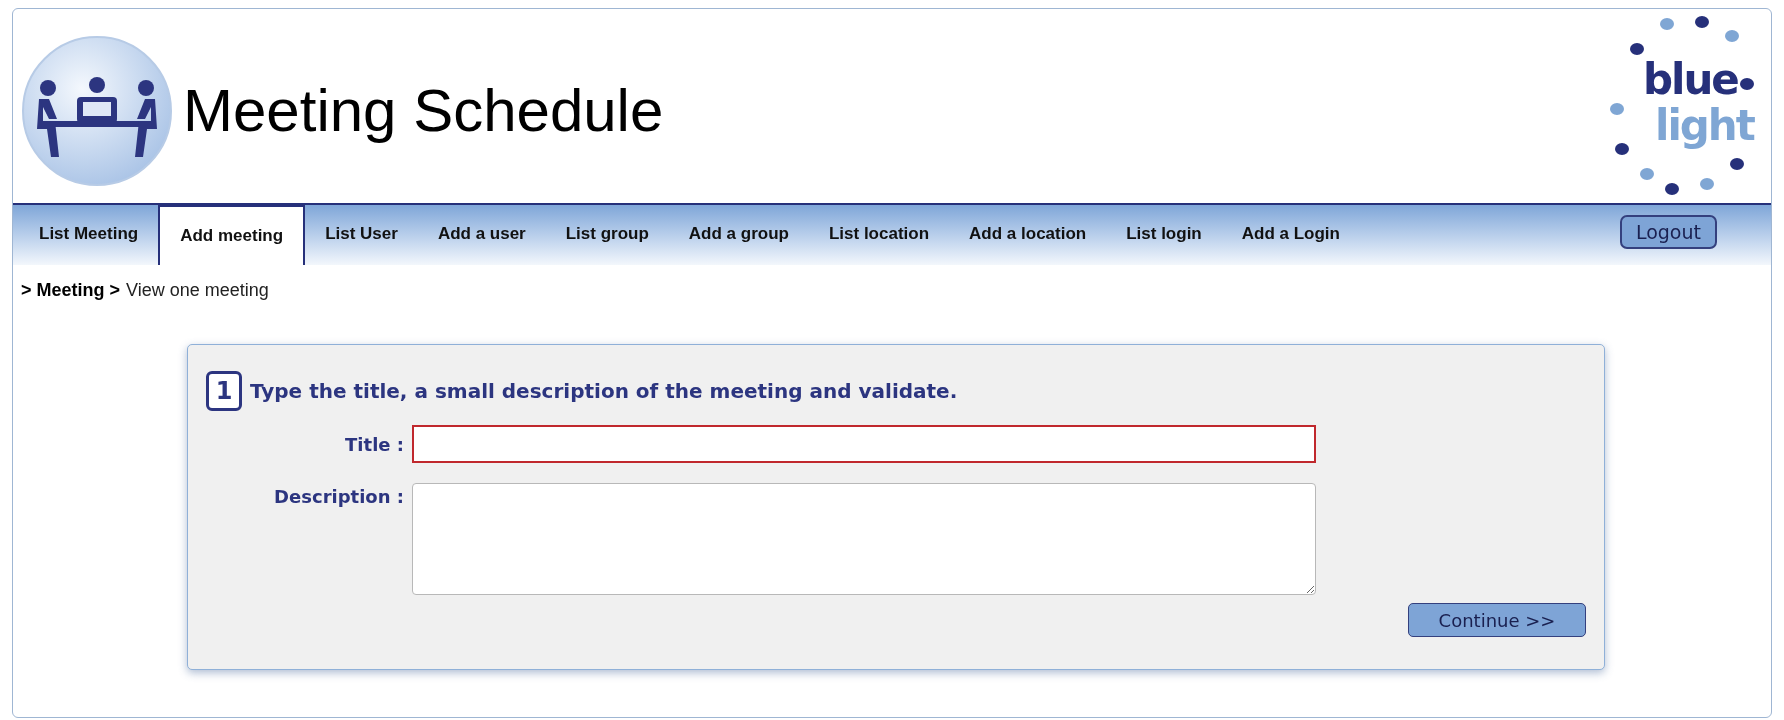 The width and height of the screenshot is (1784, 720). What do you see at coordinates (864, 539) in the screenshot?
I see `description-field` at bounding box center [864, 539].